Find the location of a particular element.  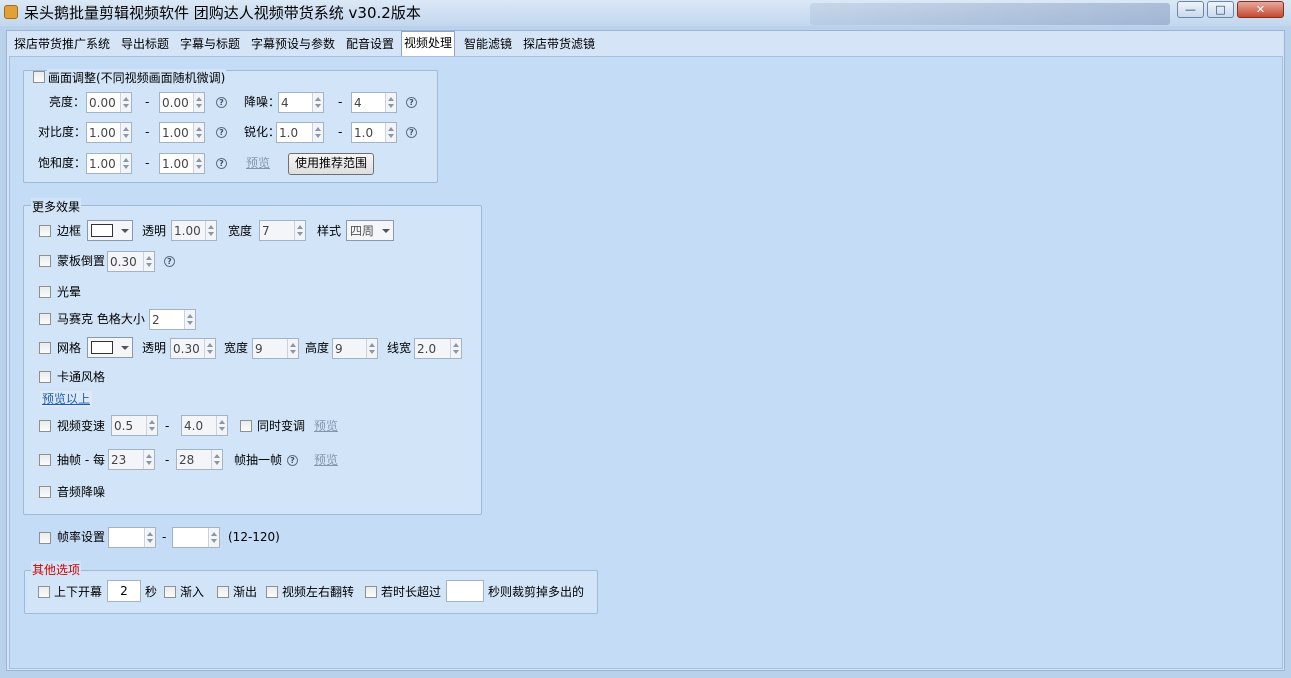

speed-preview-link: 预览 is located at coordinates (326, 426).